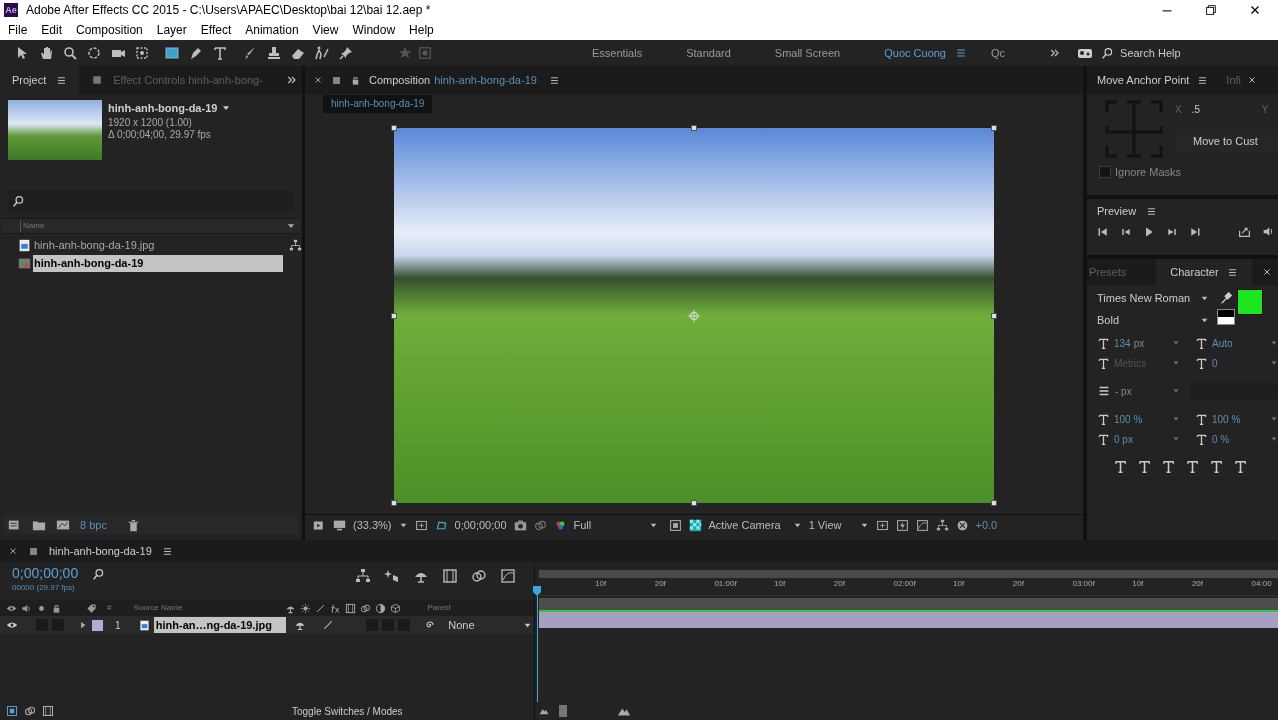 Image resolution: width=1278 pixels, height=720 pixels. Describe the element at coordinates (1268, 231) in the screenshot. I see `speaker-icon` at that location.